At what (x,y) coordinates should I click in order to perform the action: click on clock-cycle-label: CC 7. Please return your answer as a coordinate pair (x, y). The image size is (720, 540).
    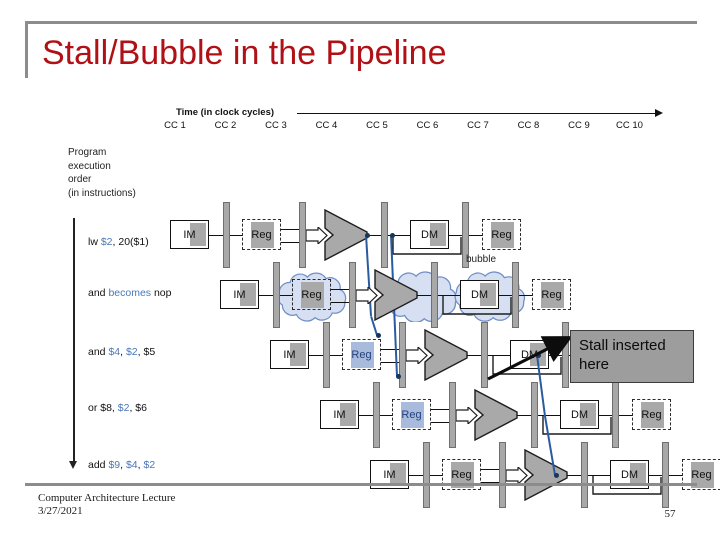
    Looking at the image, I should click on (478, 125).